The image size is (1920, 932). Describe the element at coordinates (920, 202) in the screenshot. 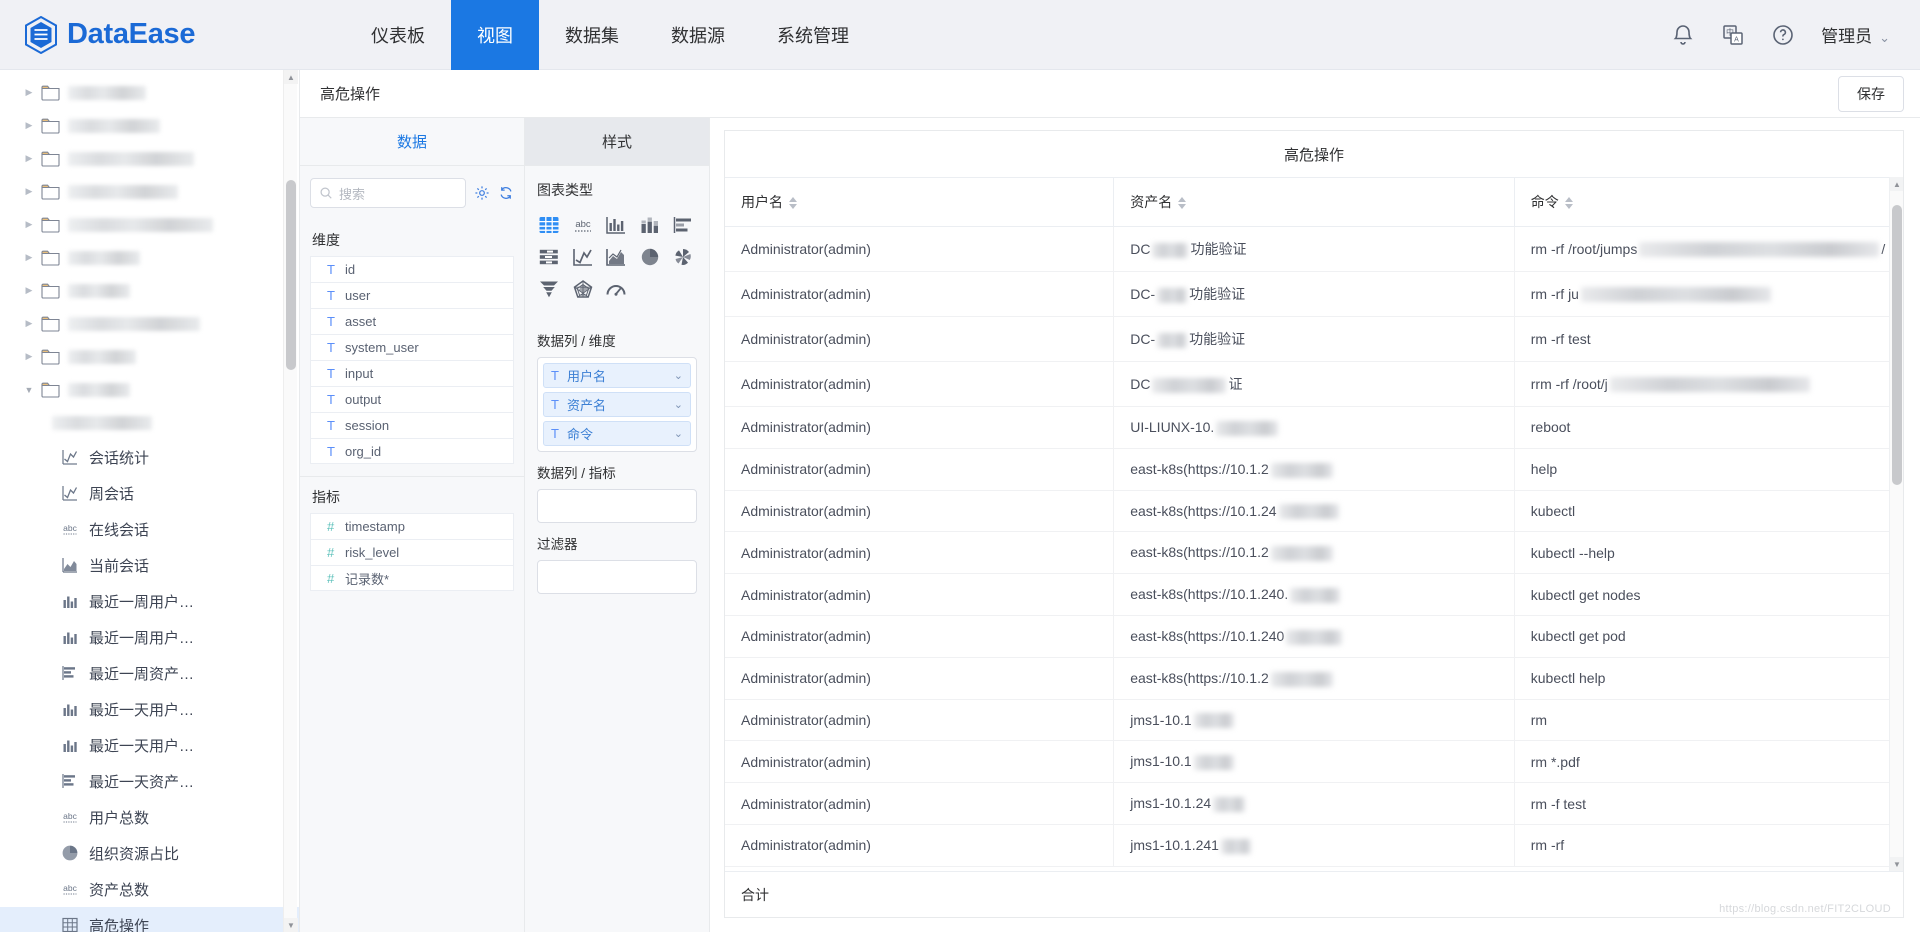

I see `table-header-1: 用户名` at that location.